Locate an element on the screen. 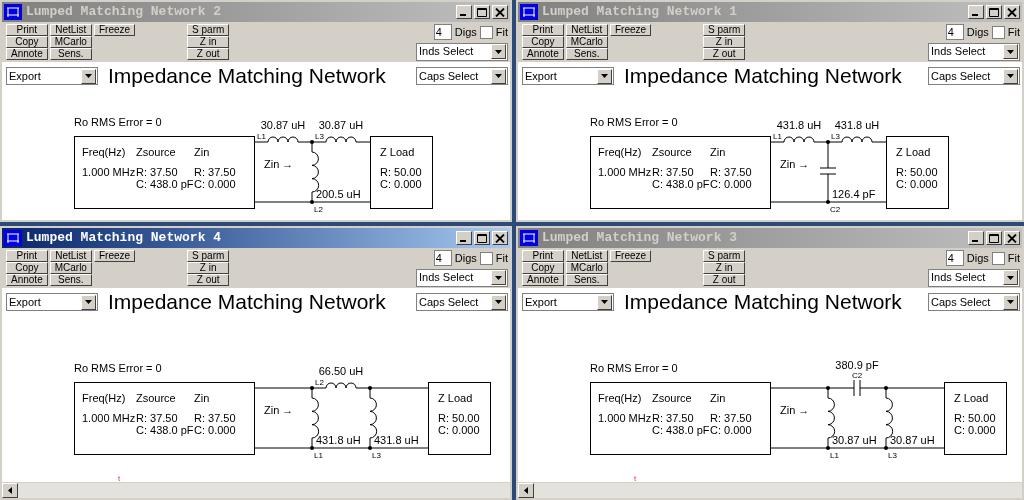 Image resolution: width=1024 pixels, height=500 pixels. error-text: Ro RMS Error = 0 is located at coordinates (634, 368).